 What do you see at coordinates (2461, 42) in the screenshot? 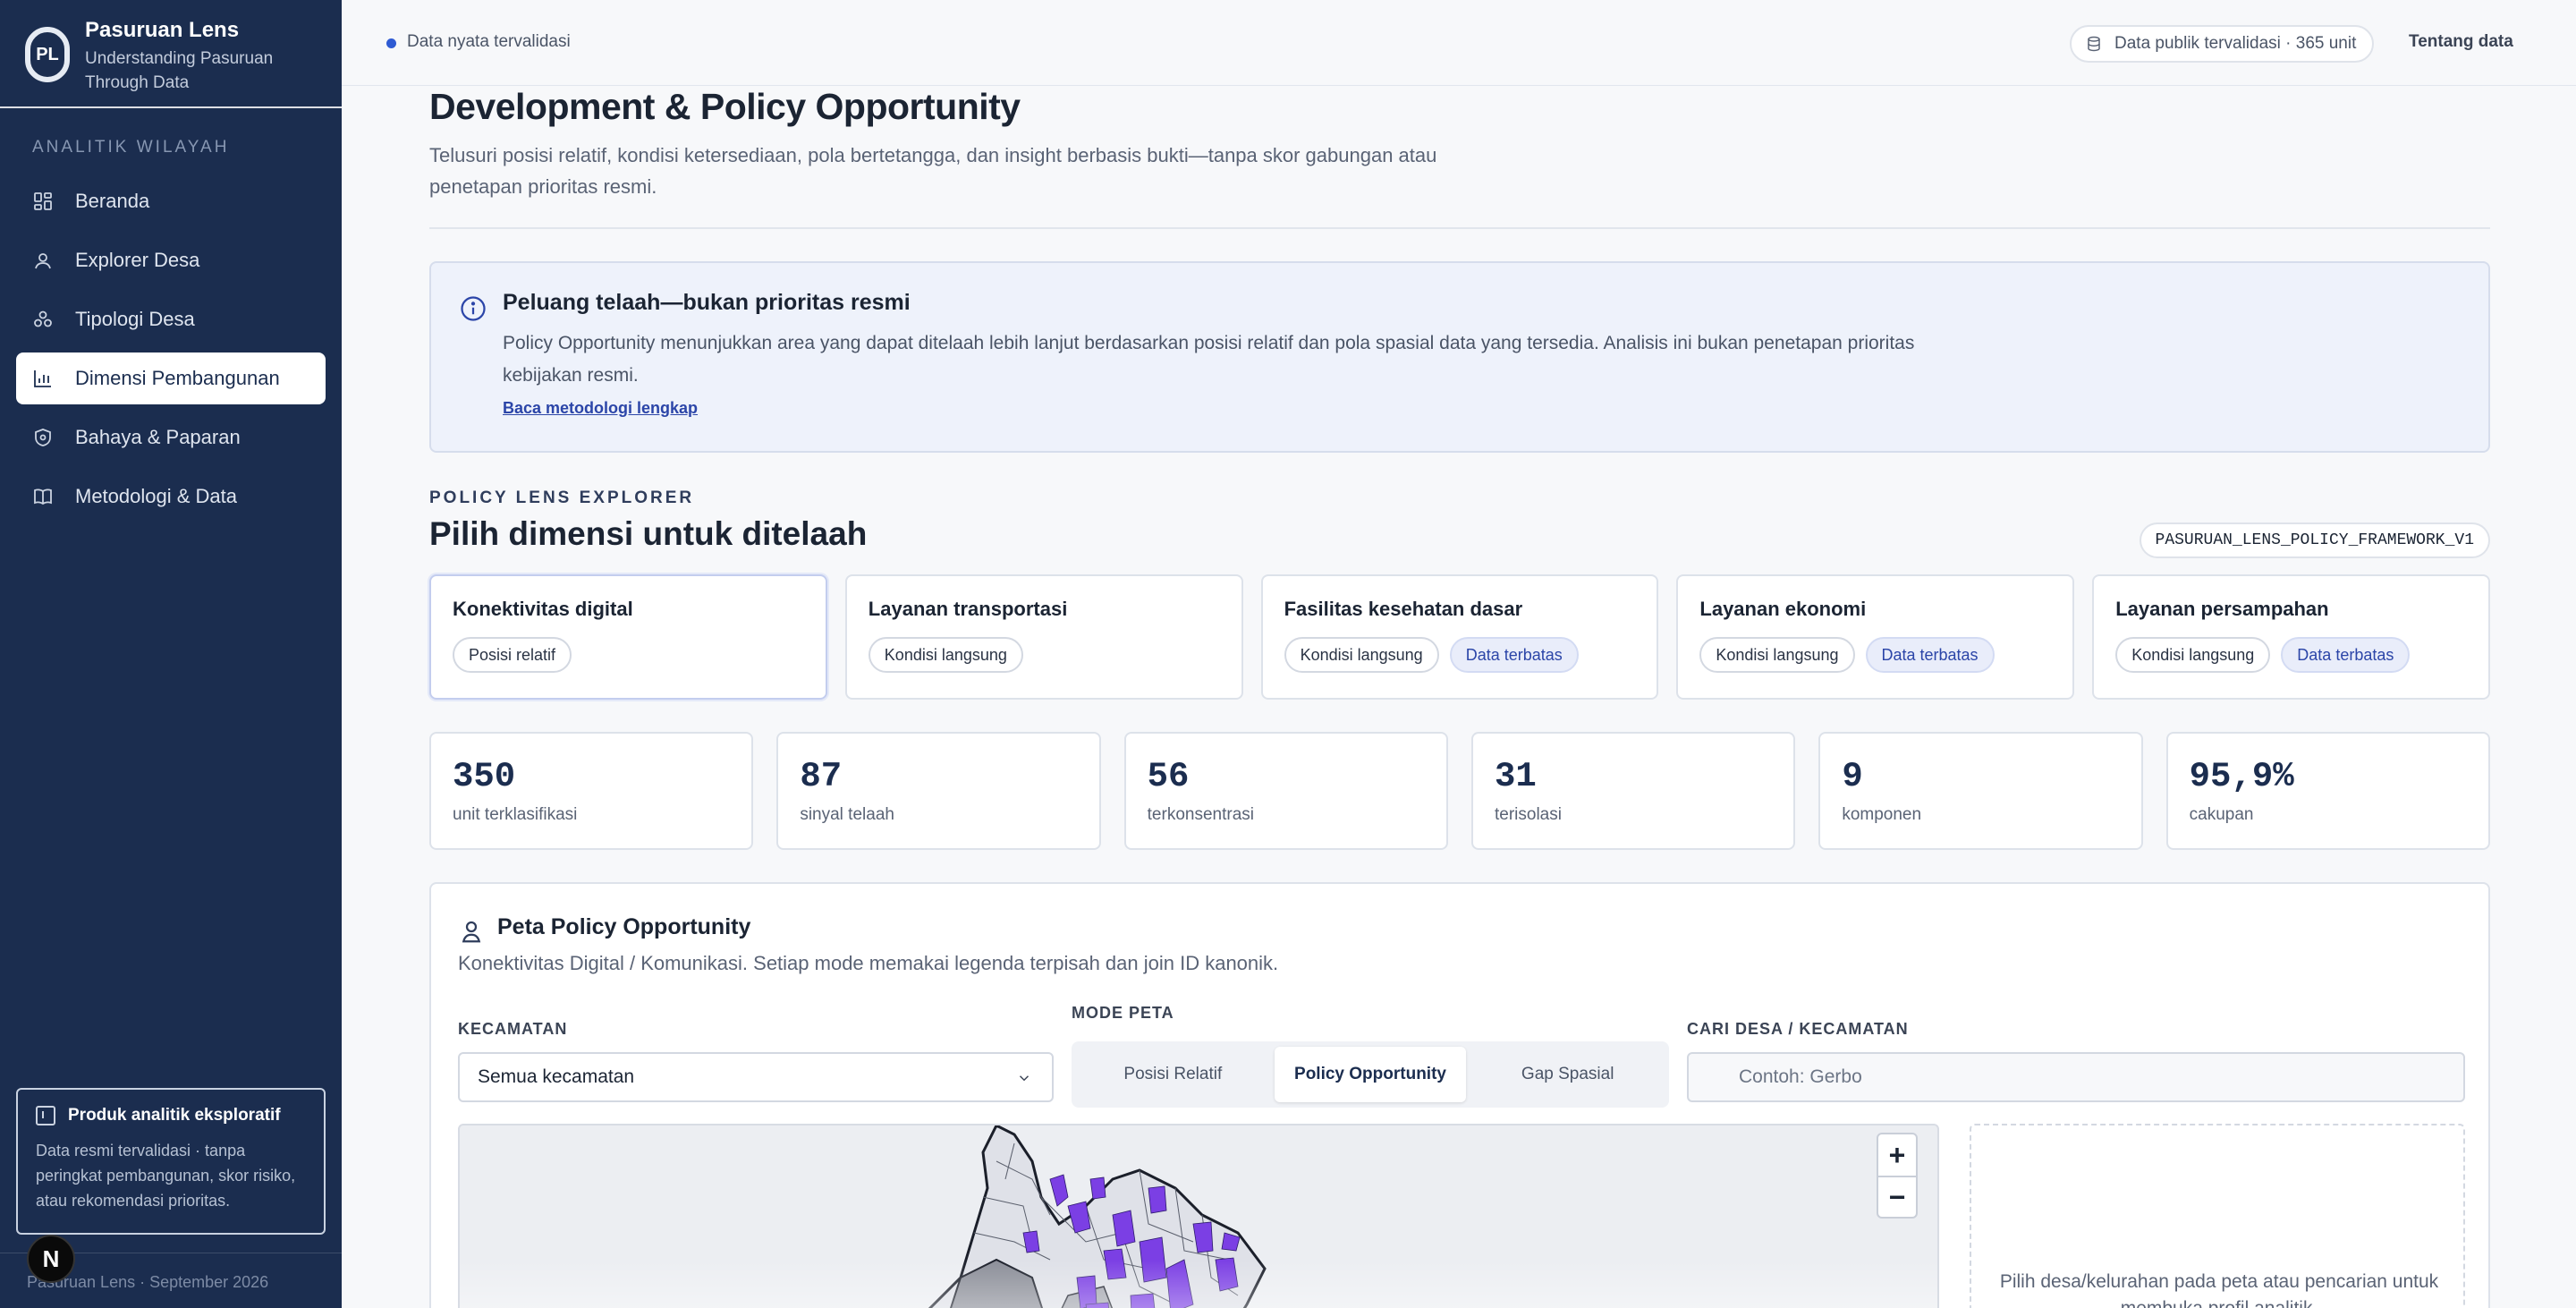
I see `about-data-link: Tentang data` at bounding box center [2461, 42].